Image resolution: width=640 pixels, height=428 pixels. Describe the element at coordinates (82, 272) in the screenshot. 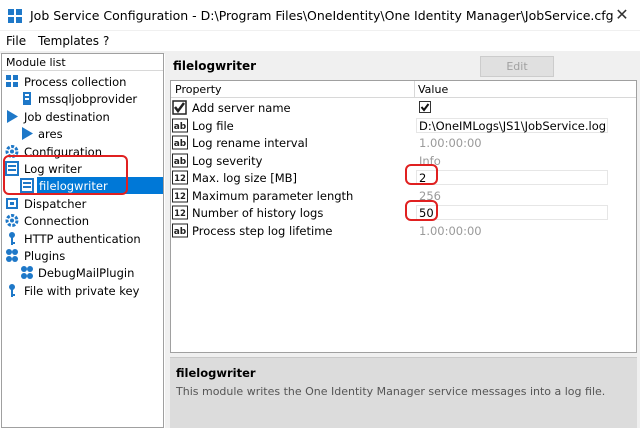

I see `tree-item-debugmailplugin: DebugMailPlugin` at that location.